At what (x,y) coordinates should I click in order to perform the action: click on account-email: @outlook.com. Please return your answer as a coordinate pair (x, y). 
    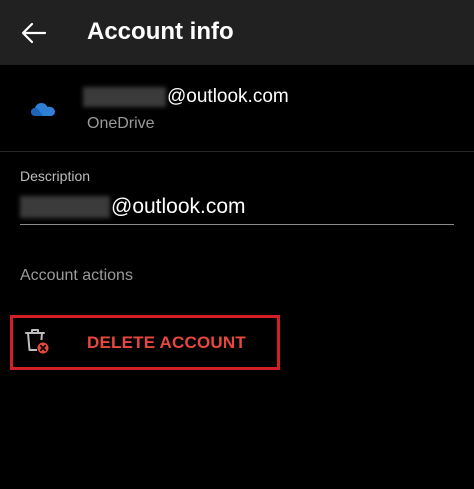
    Looking at the image, I should click on (186, 97).